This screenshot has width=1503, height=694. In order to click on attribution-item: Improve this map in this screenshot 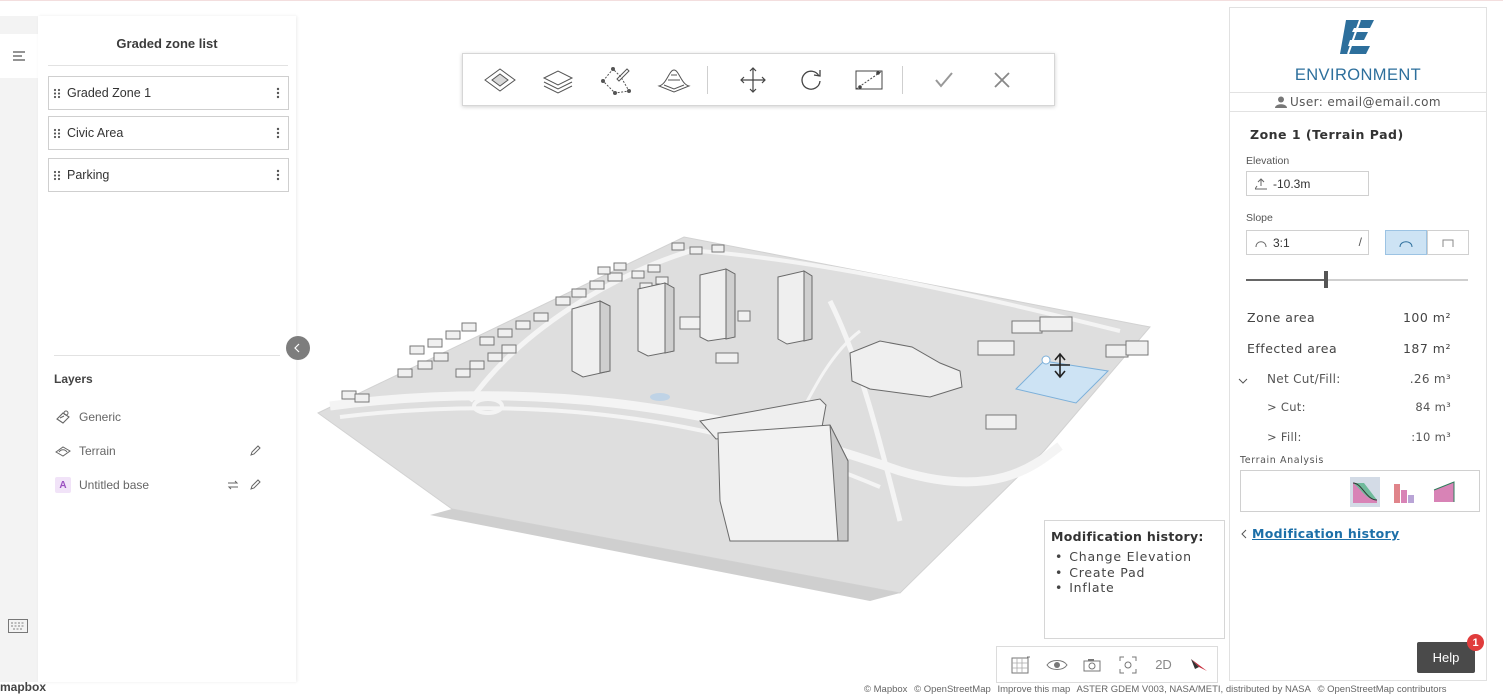, I will do `click(1033, 689)`.